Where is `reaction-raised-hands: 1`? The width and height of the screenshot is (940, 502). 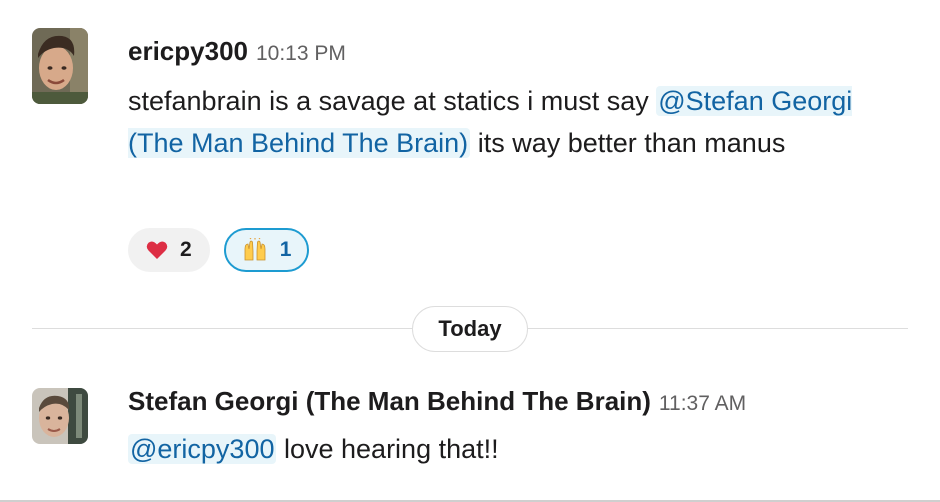
reaction-raised-hands: 1 is located at coordinates (266, 250).